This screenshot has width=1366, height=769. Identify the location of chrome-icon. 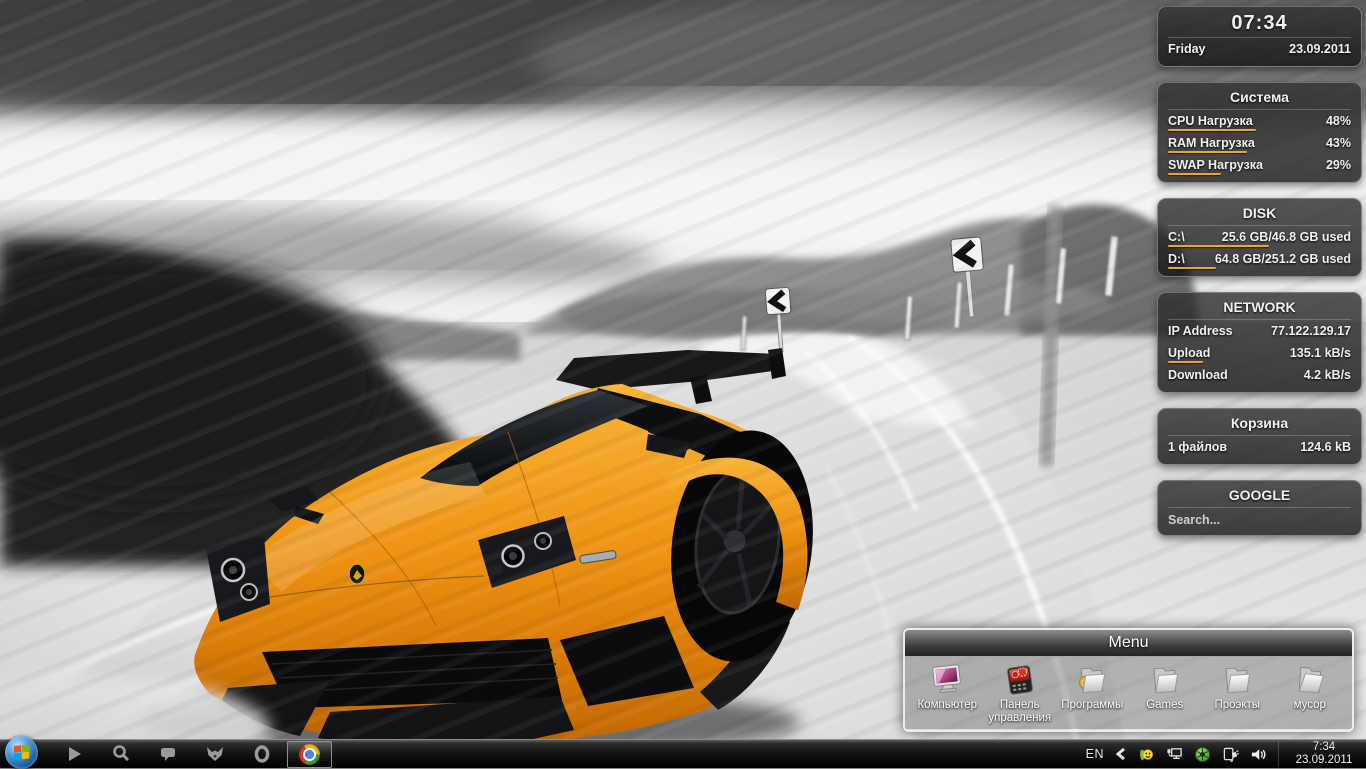
(309, 754).